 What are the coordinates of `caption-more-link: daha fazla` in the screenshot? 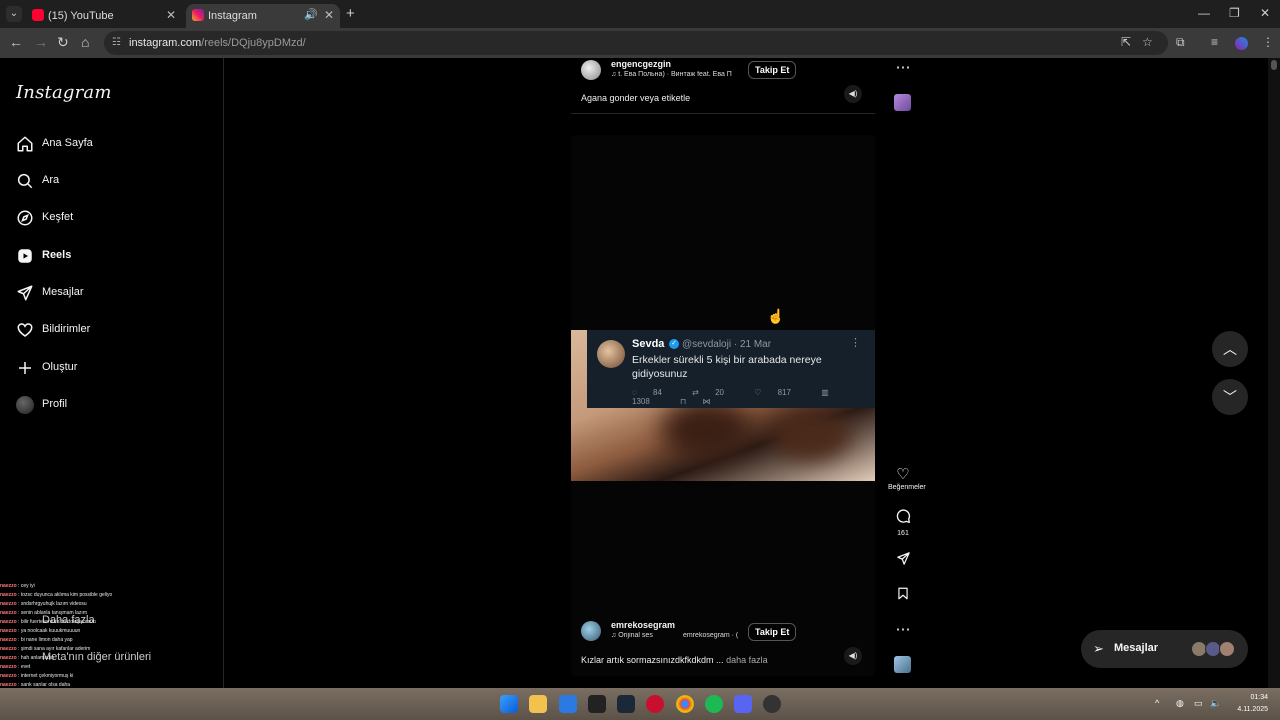 It's located at (747, 660).